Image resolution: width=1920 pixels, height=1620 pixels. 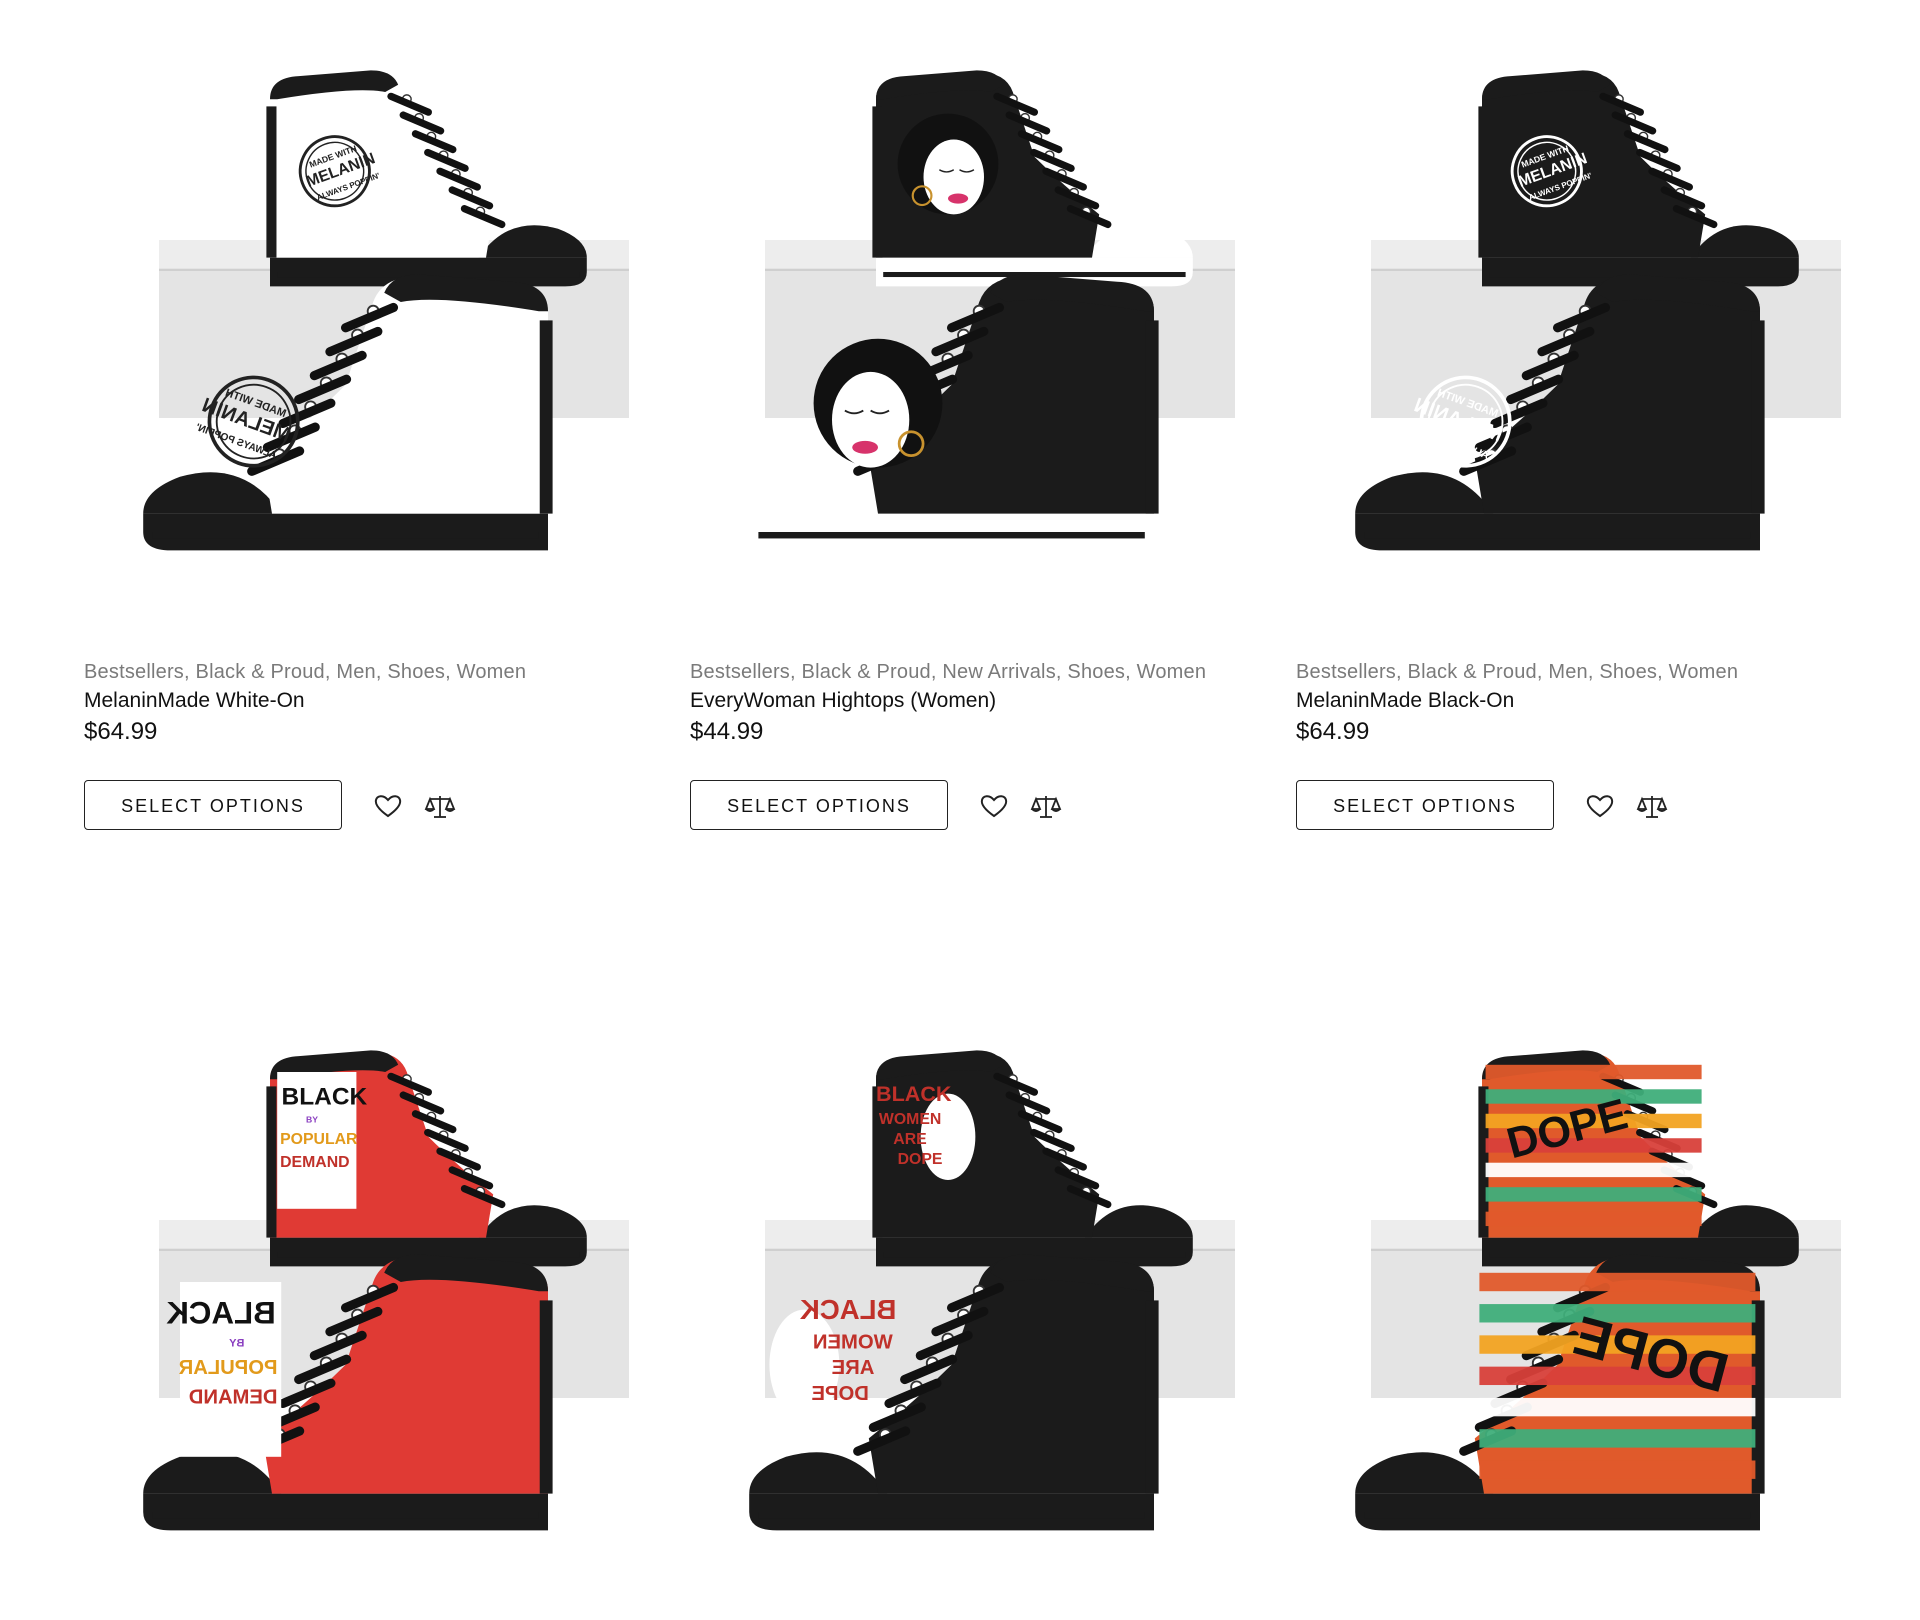 I want to click on product-title: MelaninMade Black-On, so click(x=1576, y=701).